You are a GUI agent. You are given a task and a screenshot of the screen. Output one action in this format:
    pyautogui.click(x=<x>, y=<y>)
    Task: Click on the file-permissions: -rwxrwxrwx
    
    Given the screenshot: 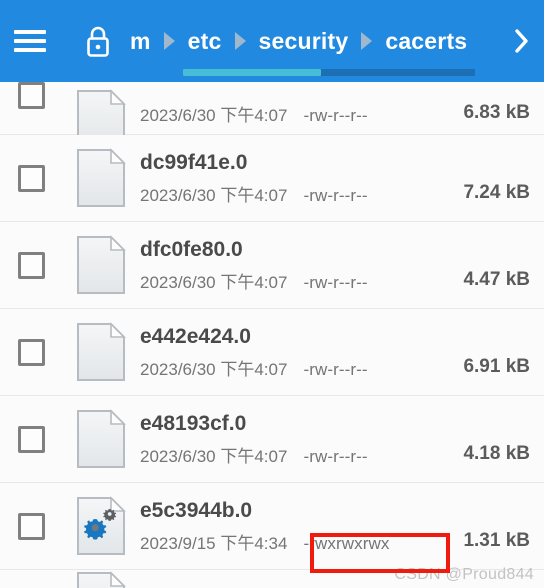 What is the action you would take?
    pyautogui.click(x=346, y=543)
    